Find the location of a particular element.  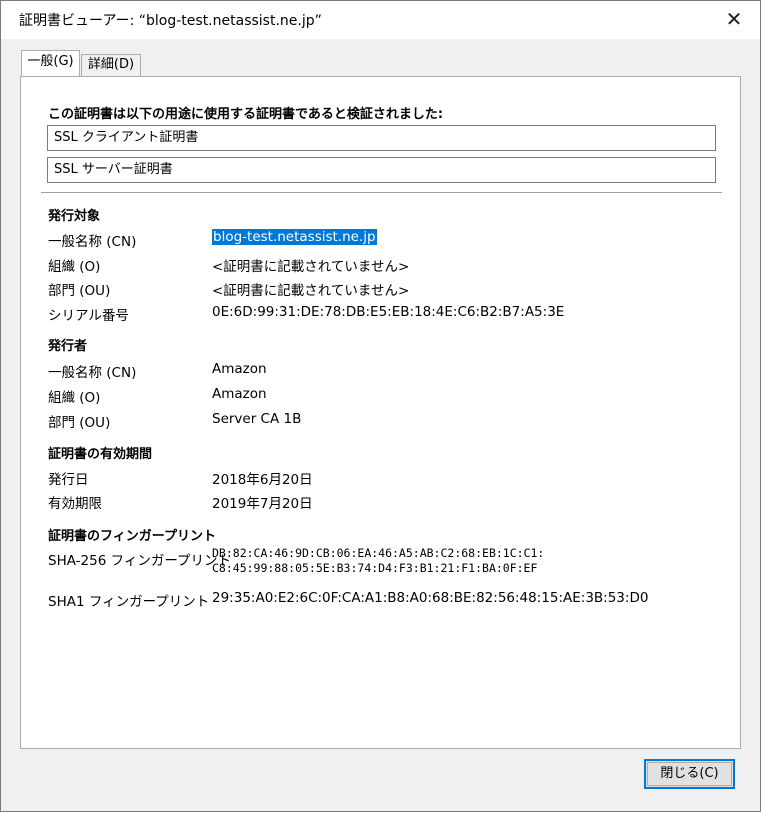

usage-ssl-client: SSL クライアント証明書 is located at coordinates (381, 138).